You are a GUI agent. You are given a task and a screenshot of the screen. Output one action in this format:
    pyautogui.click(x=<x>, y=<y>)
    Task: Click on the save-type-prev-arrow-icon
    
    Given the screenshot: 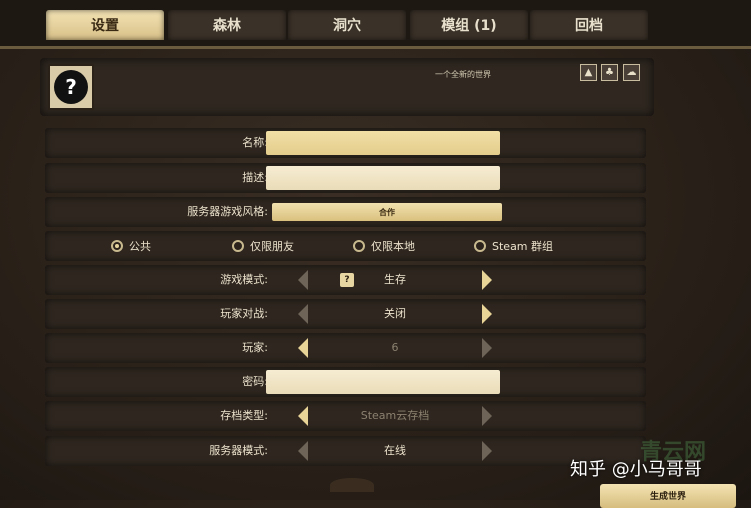 What is the action you would take?
    pyautogui.click(x=303, y=416)
    